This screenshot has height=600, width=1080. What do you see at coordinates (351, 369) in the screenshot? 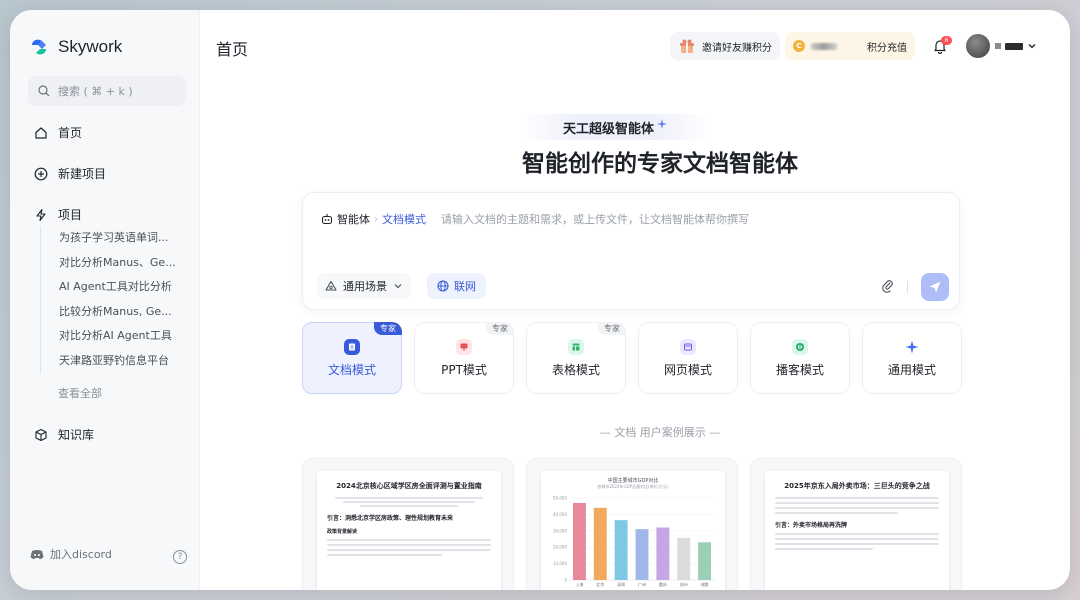
I see `mode-label: 文档模式` at bounding box center [351, 369].